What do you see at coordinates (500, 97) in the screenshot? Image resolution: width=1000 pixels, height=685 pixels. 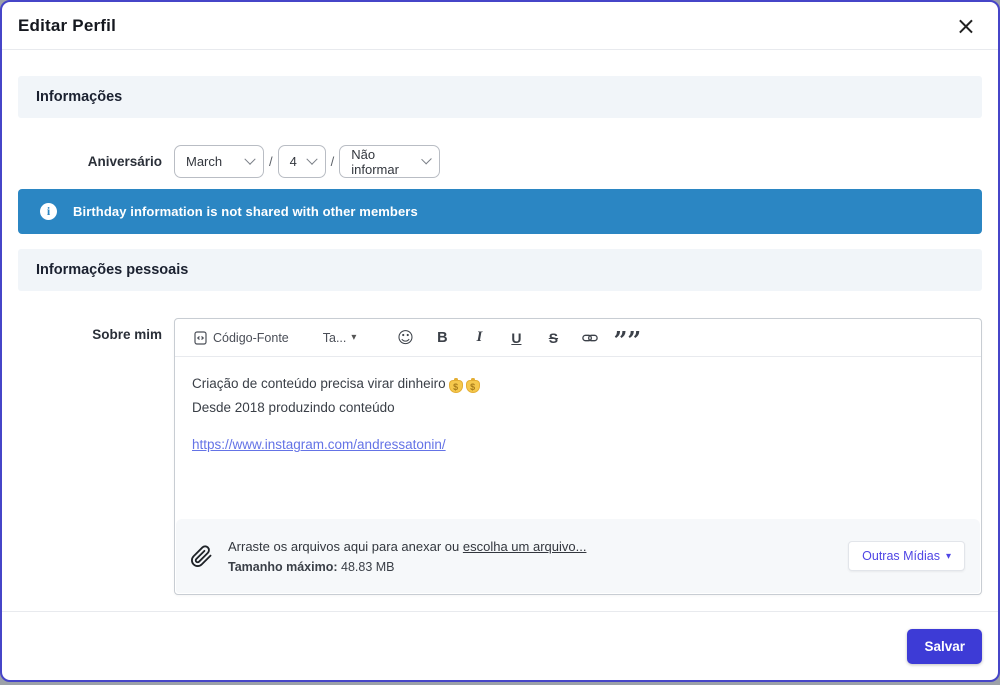 I see `section-header-informacoes: Informações` at bounding box center [500, 97].